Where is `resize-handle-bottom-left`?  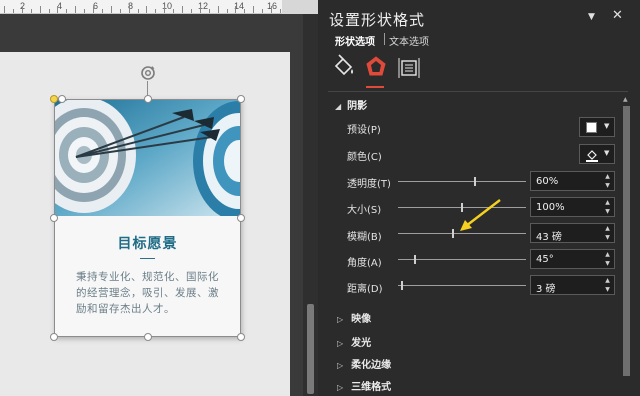 resize-handle-bottom-left is located at coordinates (54, 337).